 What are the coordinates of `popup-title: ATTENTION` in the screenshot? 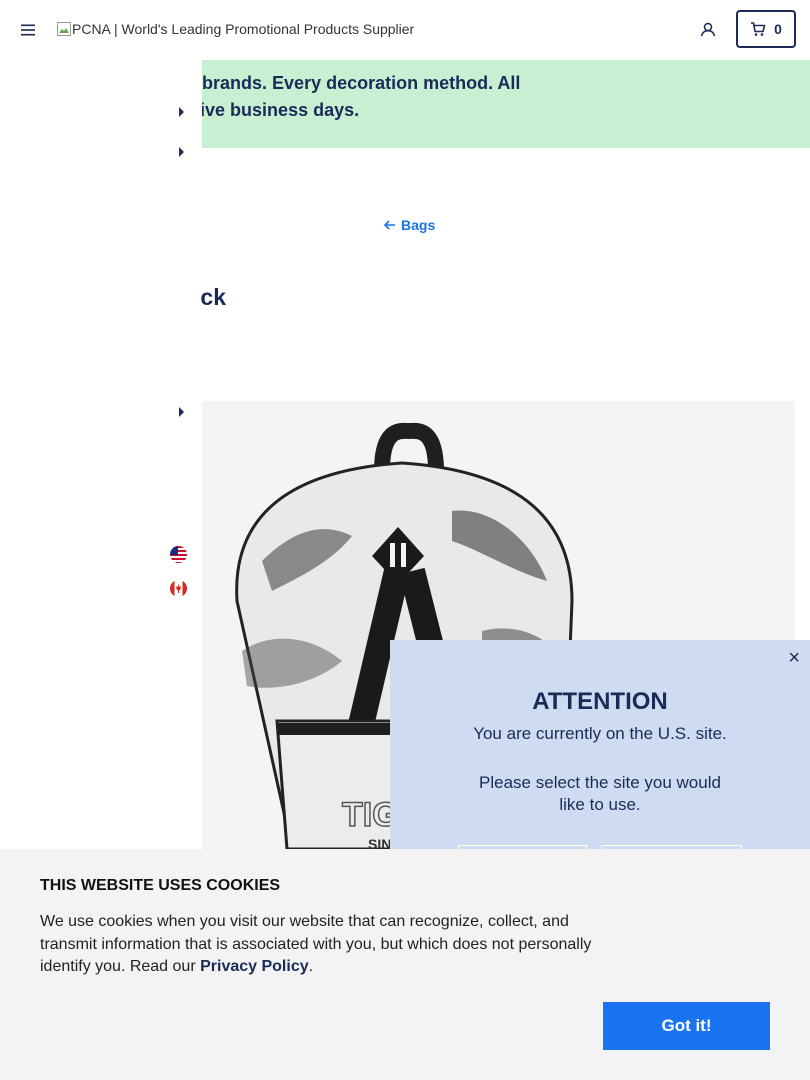 It's located at (600, 701).